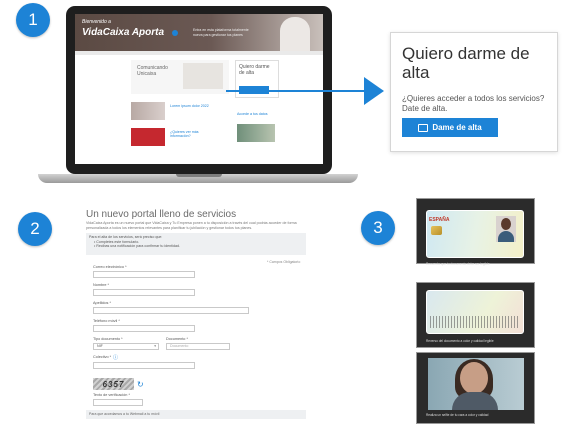 This screenshot has width=567, height=424. I want to click on email-label: Correo electrónico *, so click(110, 267).